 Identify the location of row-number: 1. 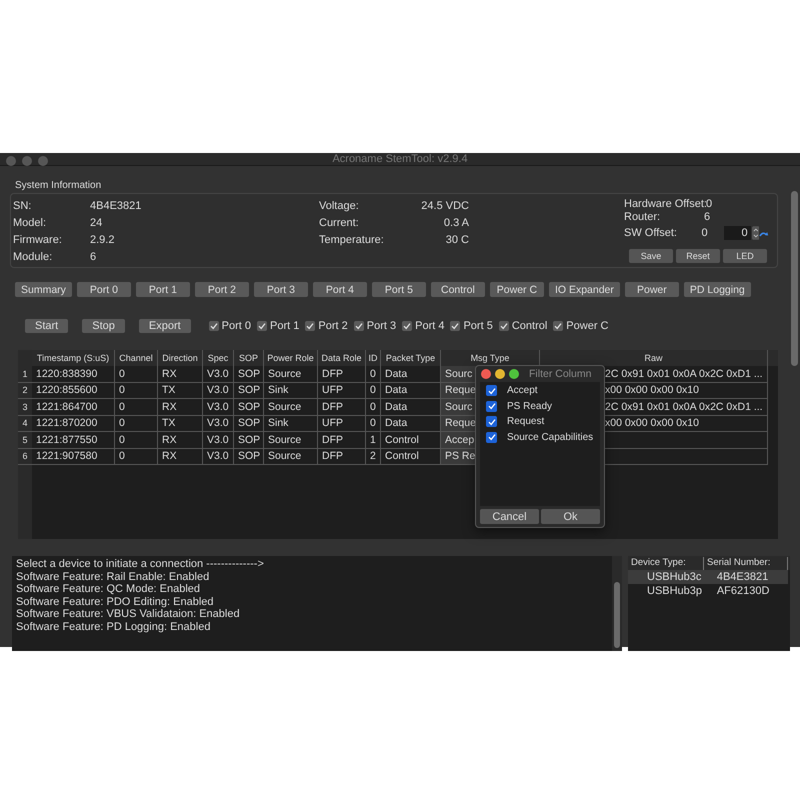
(25, 374).